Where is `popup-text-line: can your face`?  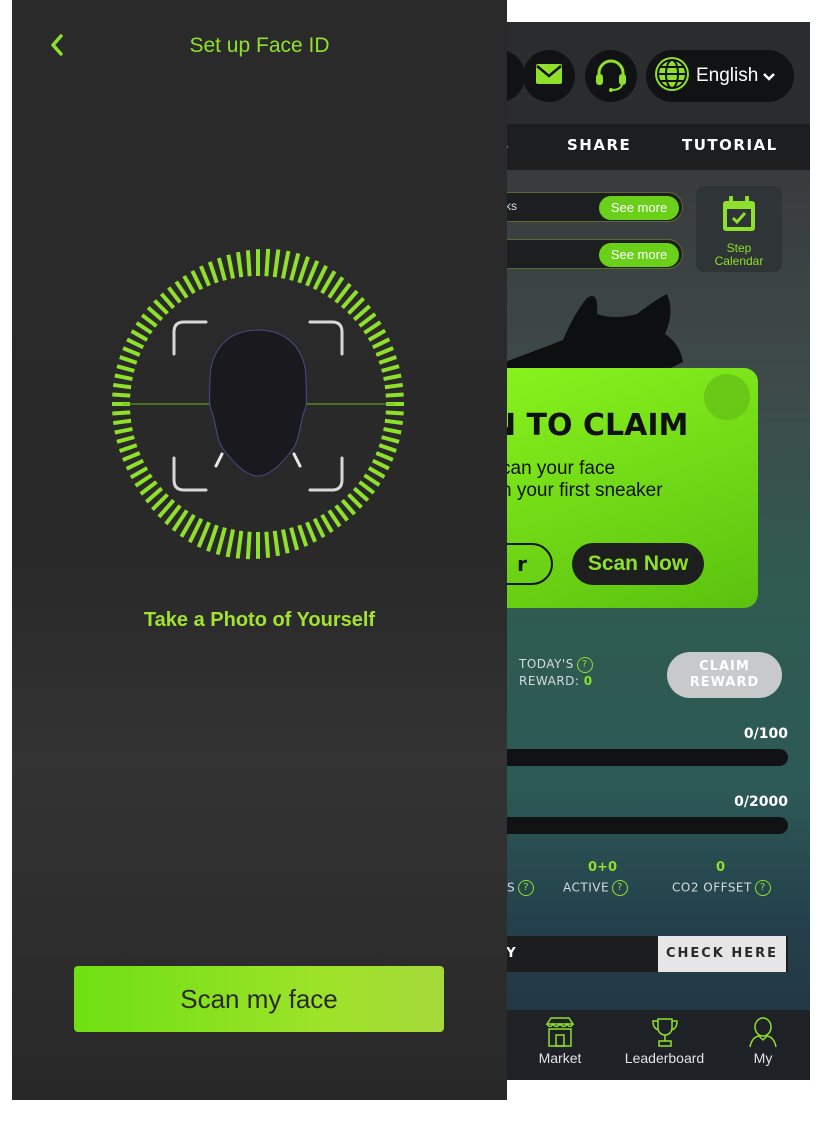
popup-text-line: can your face is located at coordinates (560, 468).